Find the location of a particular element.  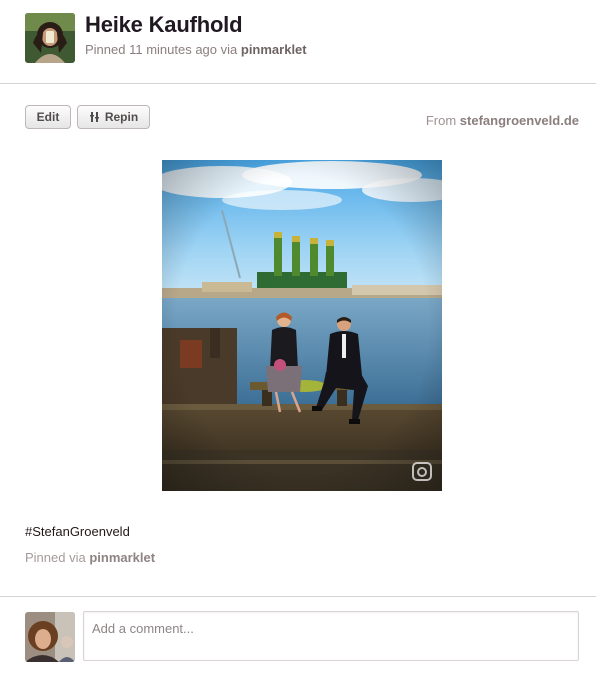

comment-divider is located at coordinates (298, 596).